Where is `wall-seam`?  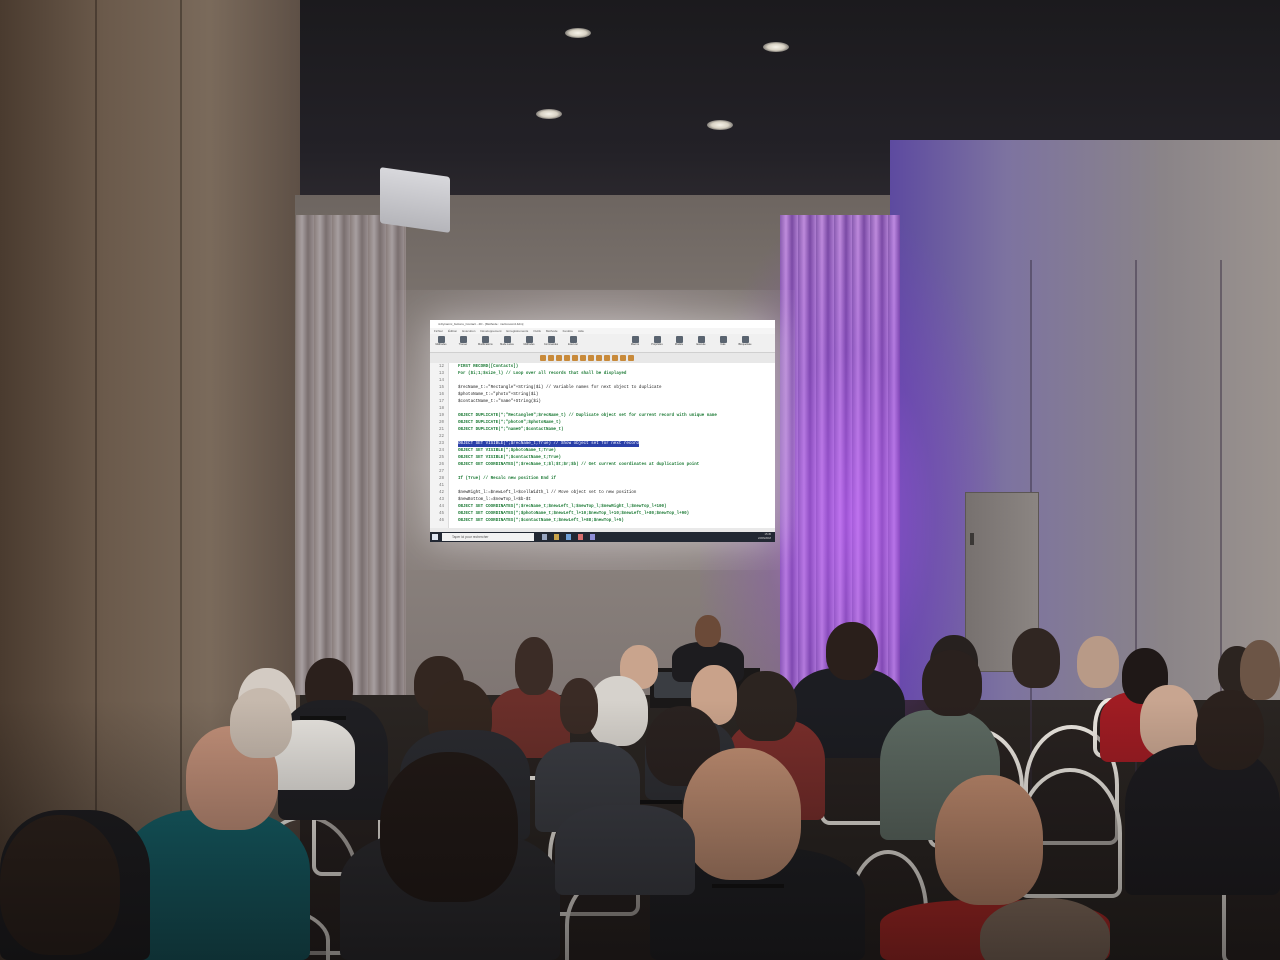
wall-seam is located at coordinates (181, 410).